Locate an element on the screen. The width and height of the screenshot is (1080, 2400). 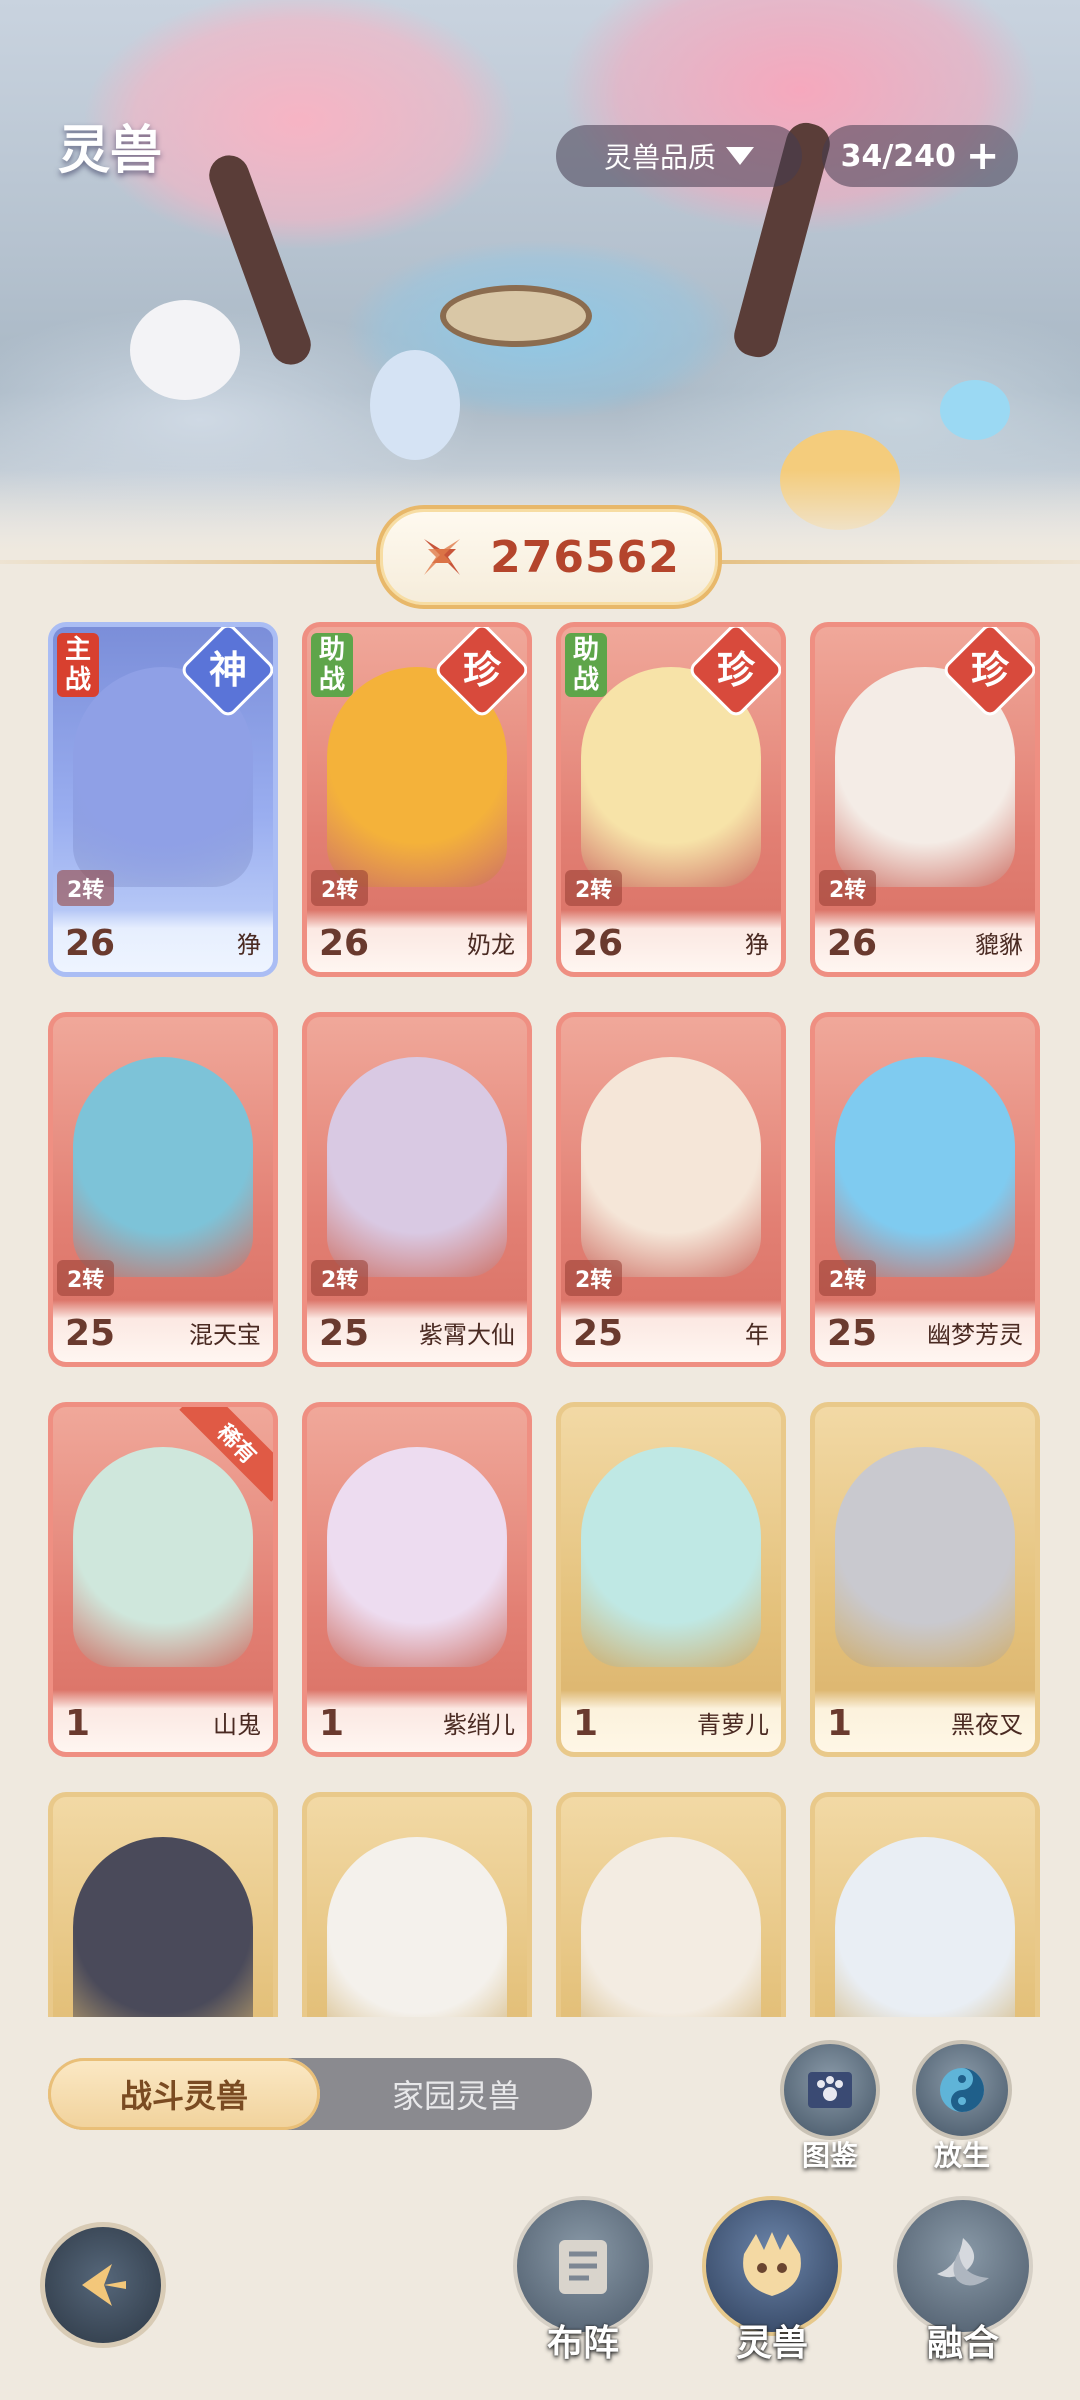
back-arrow-icon is located at coordinates (104, 2285).